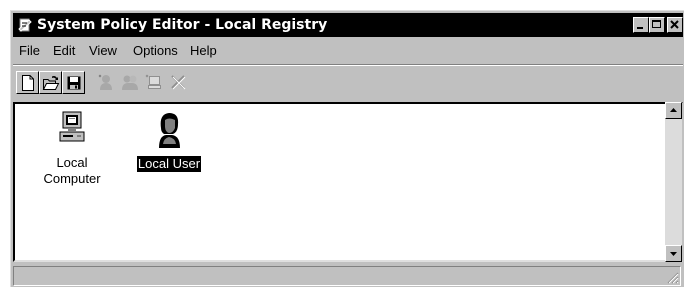 Image resolution: width=684 pixels, height=287 pixels. I want to click on arrow-down-icon, so click(673, 254).